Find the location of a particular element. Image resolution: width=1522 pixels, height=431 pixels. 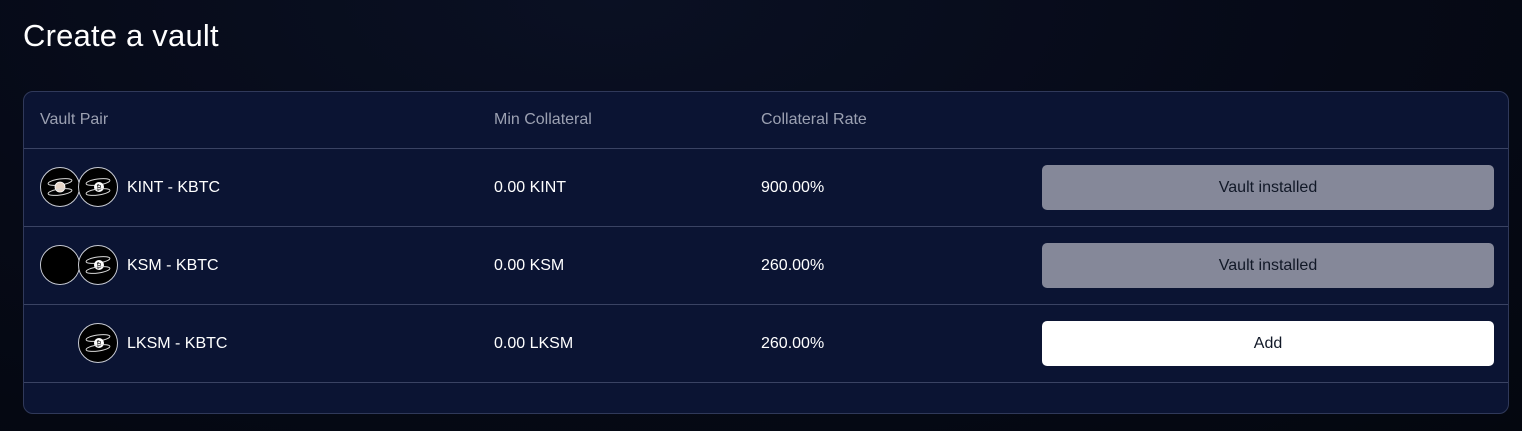

vault-pair-cell: ₿ KINT - KBTC is located at coordinates (130, 187).